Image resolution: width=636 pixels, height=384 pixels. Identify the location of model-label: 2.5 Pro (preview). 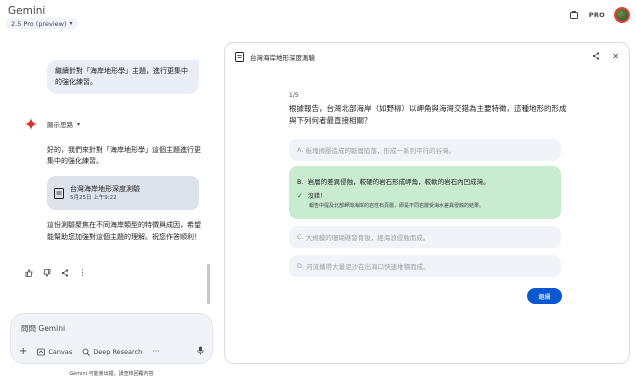
(39, 23).